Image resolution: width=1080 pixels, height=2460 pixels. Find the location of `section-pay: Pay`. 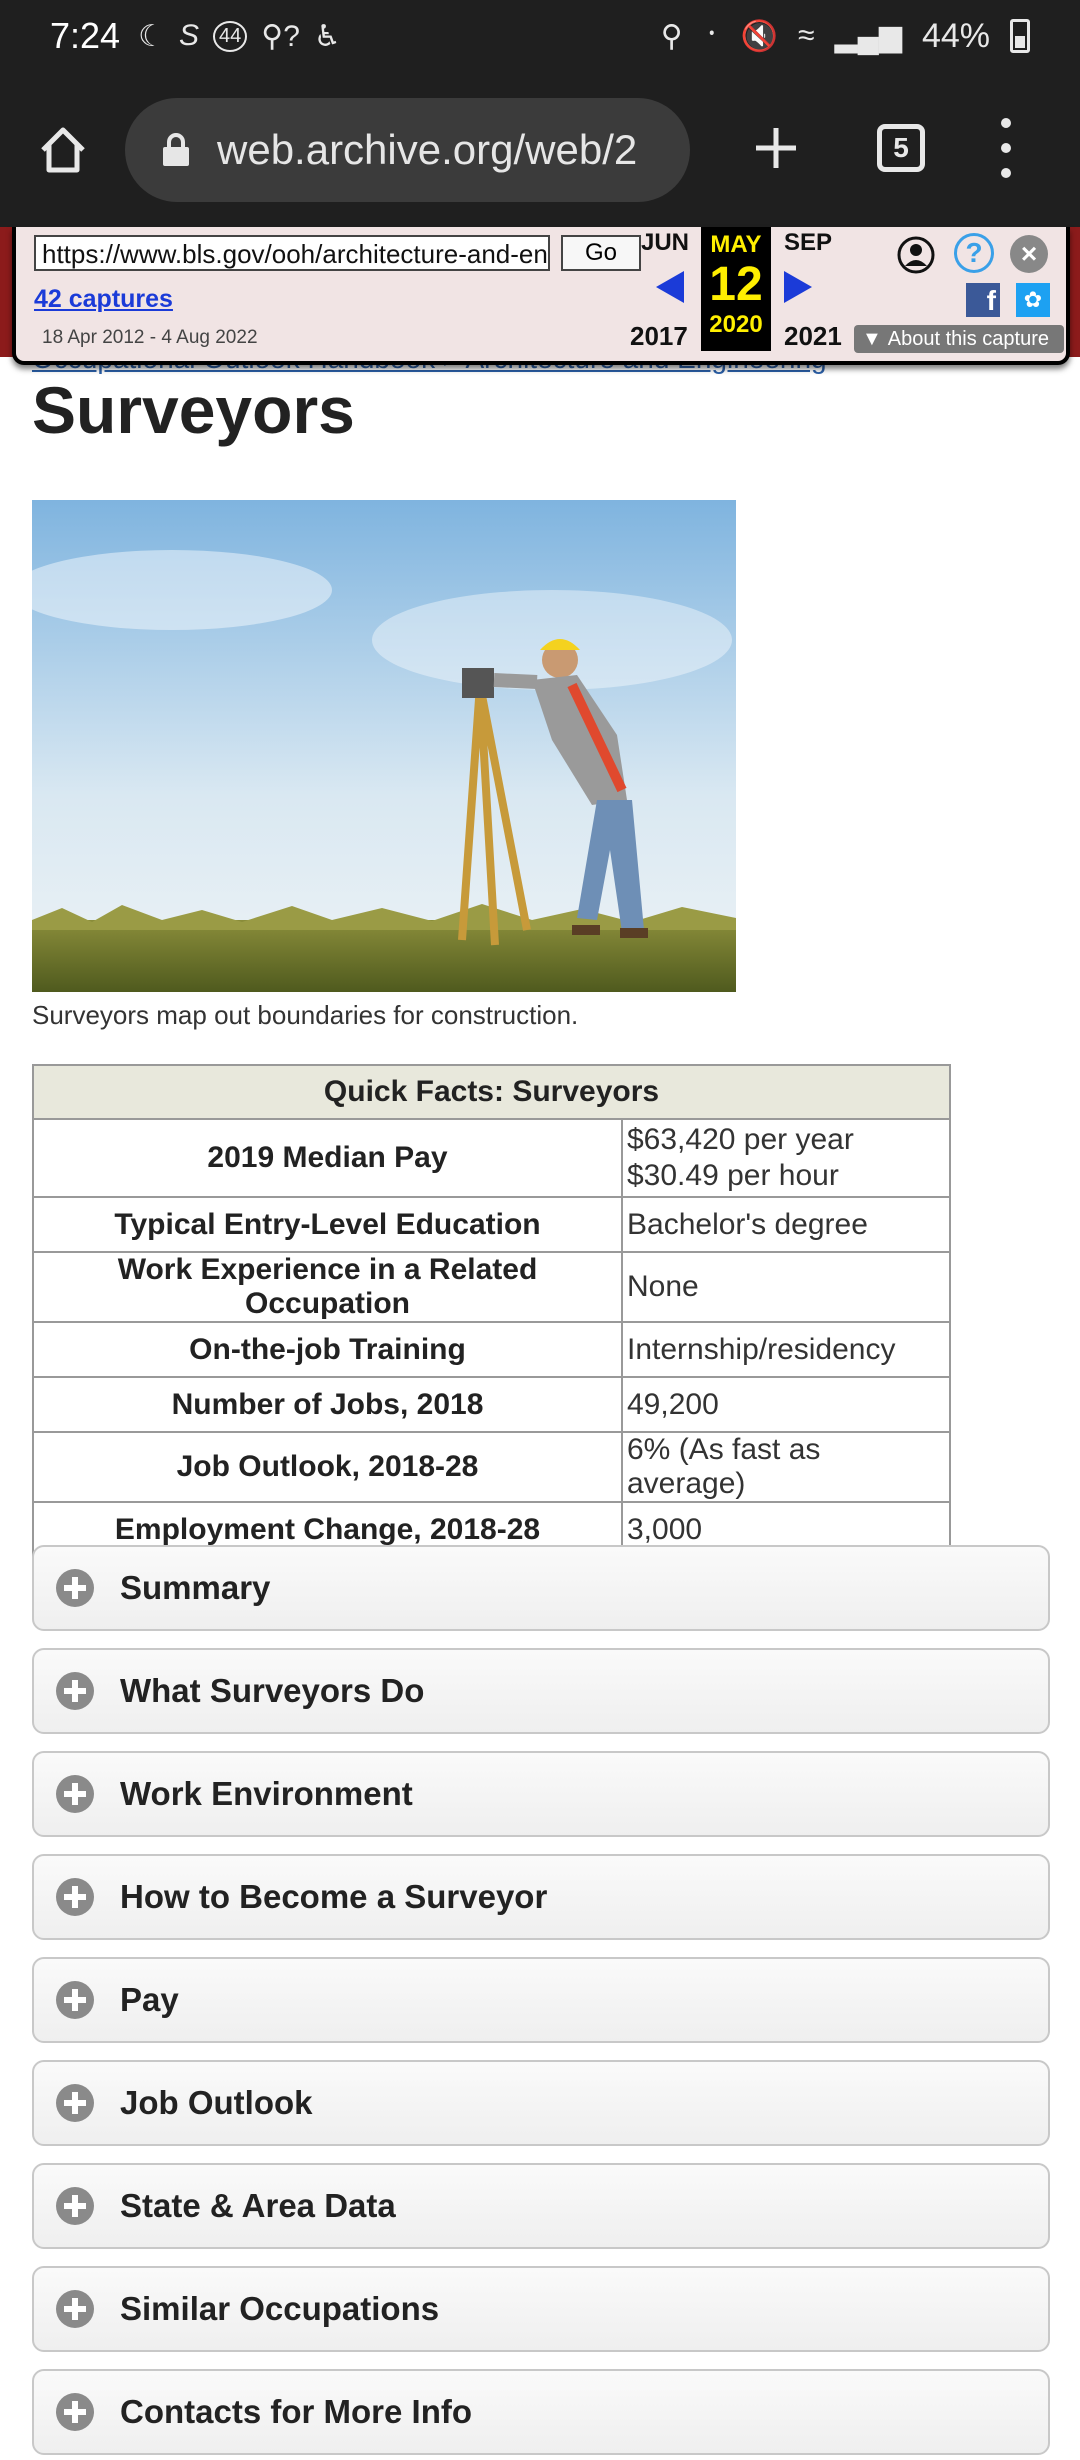

section-pay: Pay is located at coordinates (541, 2000).